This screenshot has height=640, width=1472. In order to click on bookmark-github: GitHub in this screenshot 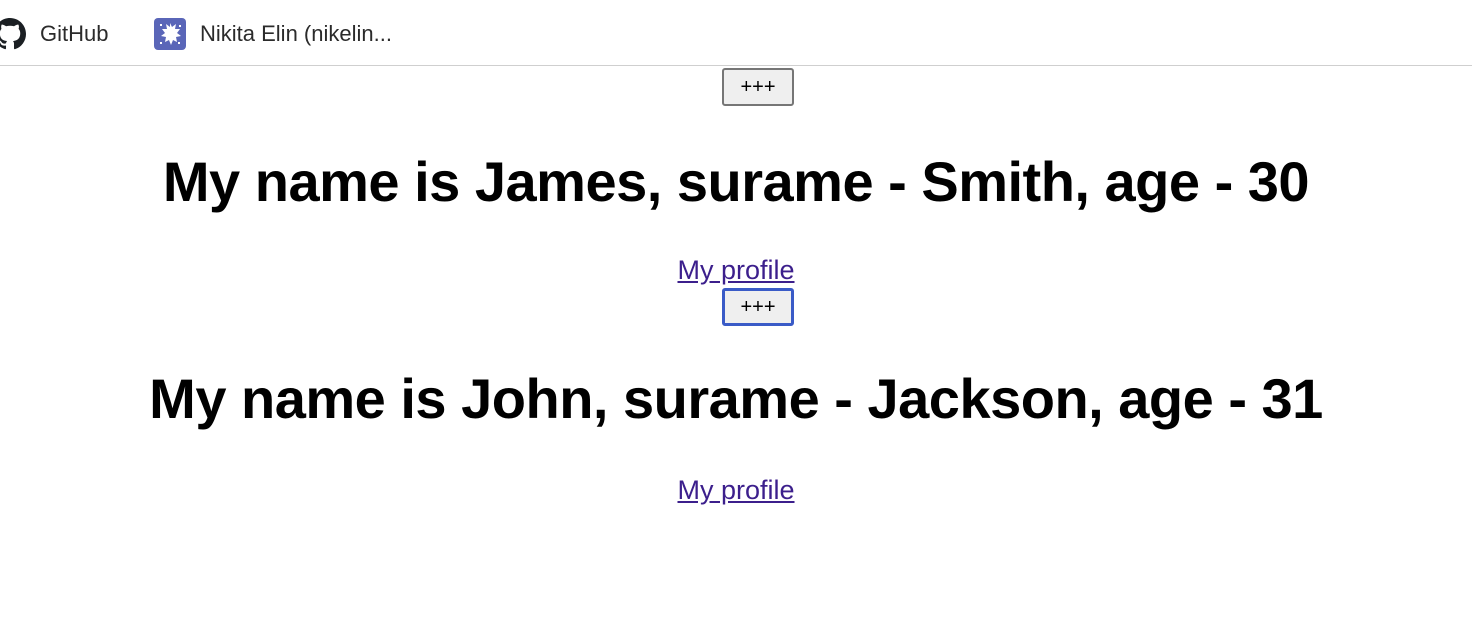, I will do `click(54, 34)`.